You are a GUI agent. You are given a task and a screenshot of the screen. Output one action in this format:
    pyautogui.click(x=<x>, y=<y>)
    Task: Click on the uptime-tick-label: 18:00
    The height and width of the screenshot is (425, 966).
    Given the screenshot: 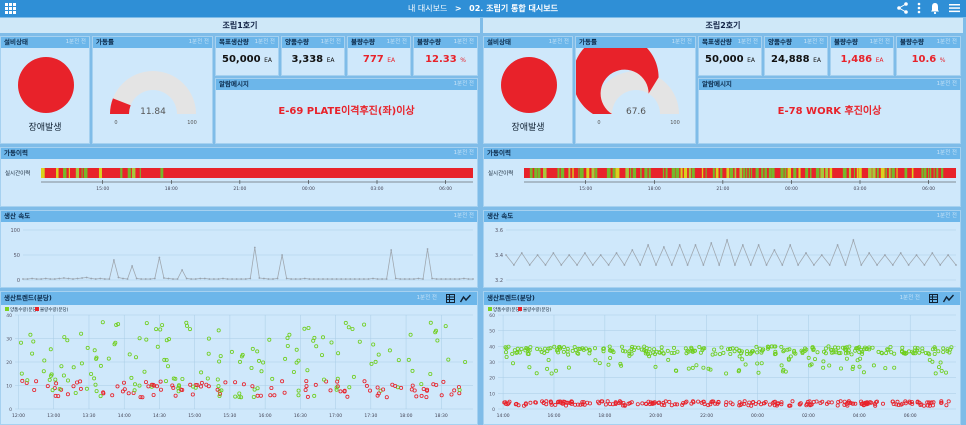 What is the action you would take?
    pyautogui.click(x=171, y=189)
    